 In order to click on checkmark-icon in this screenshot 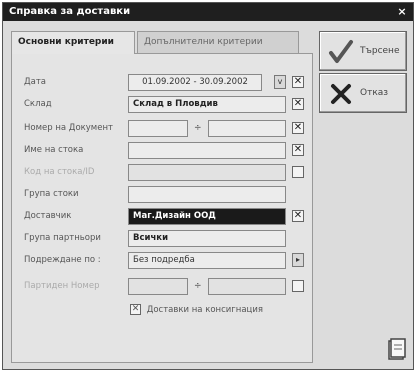, I will do `click(341, 51)`.